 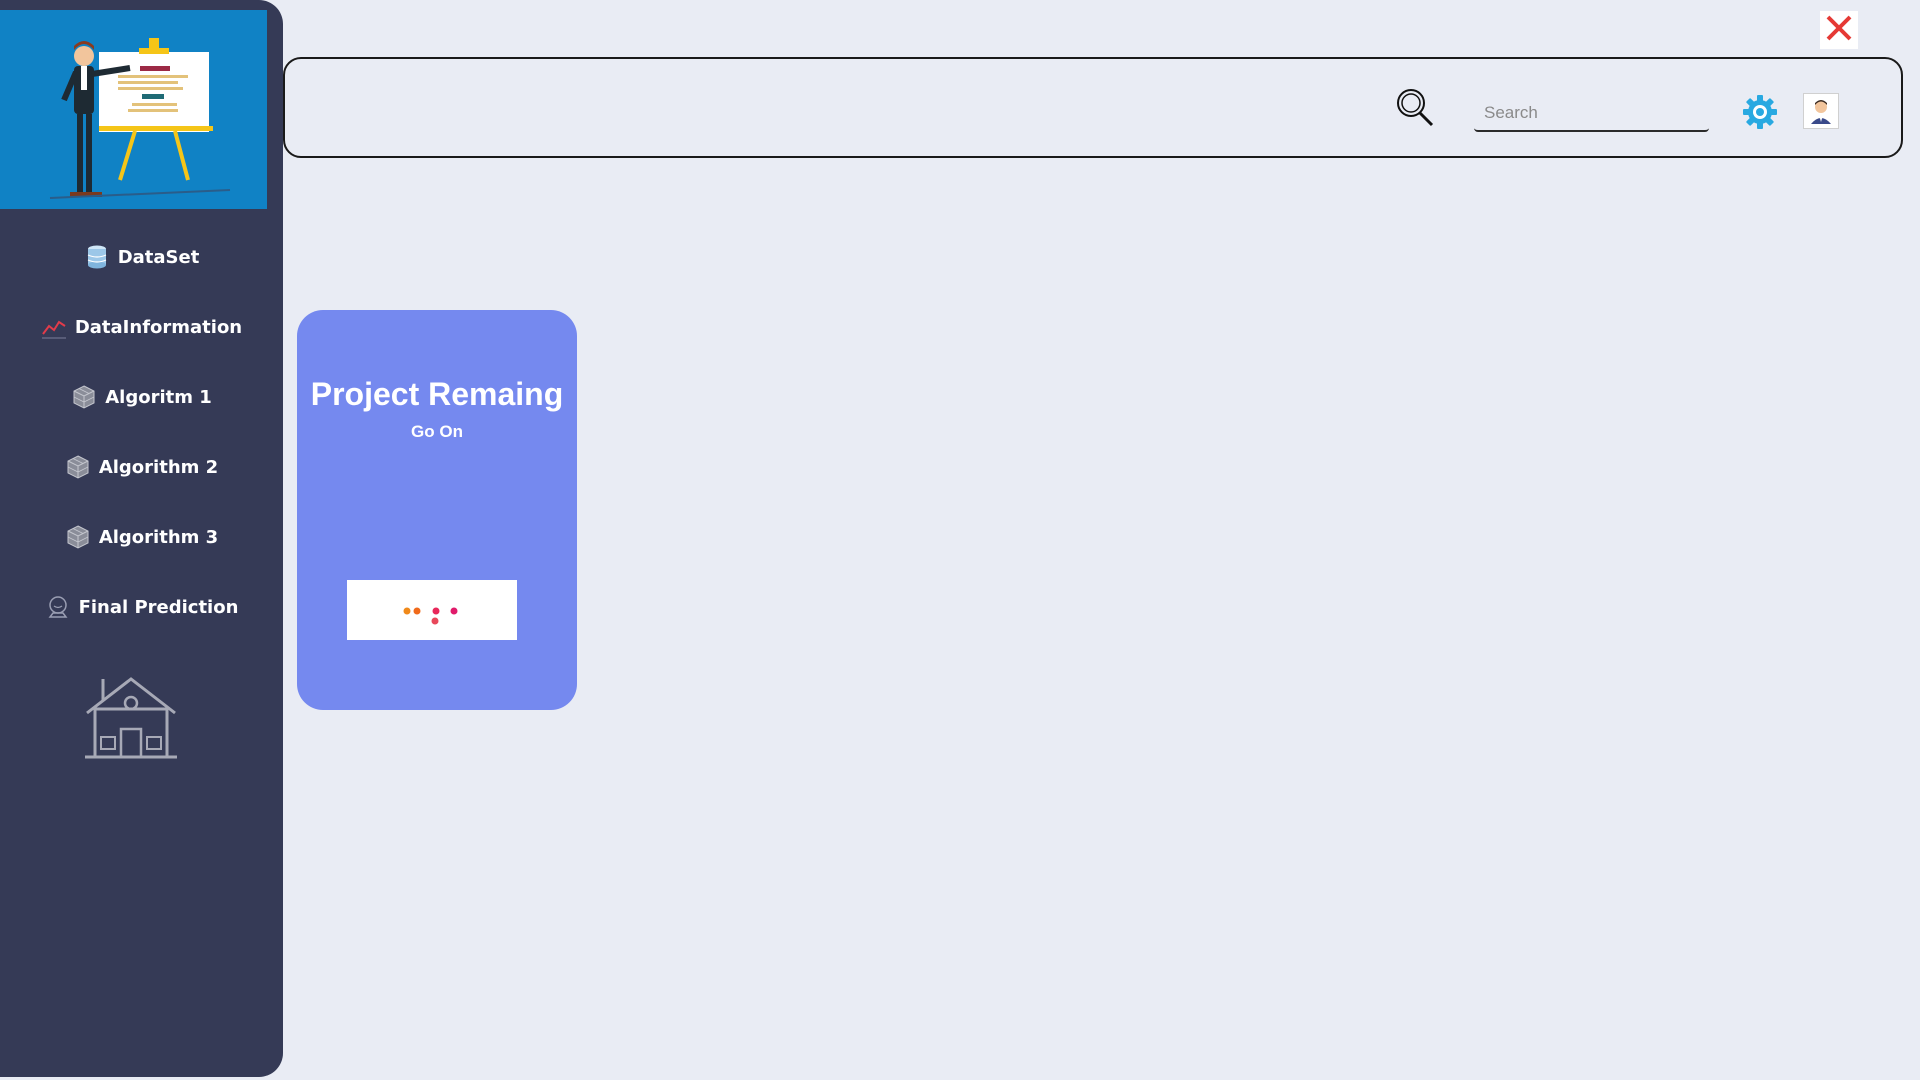 What do you see at coordinates (437, 510) in the screenshot?
I see `project-remaining-card: Project Remaing Go On` at bounding box center [437, 510].